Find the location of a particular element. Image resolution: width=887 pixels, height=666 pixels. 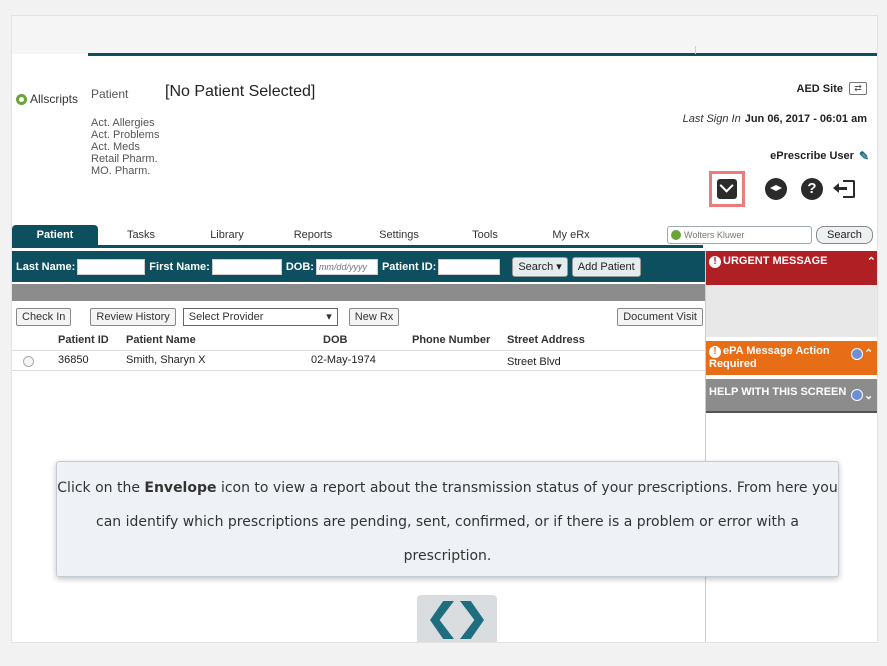

new-rx-button: New Rx is located at coordinates (374, 317).